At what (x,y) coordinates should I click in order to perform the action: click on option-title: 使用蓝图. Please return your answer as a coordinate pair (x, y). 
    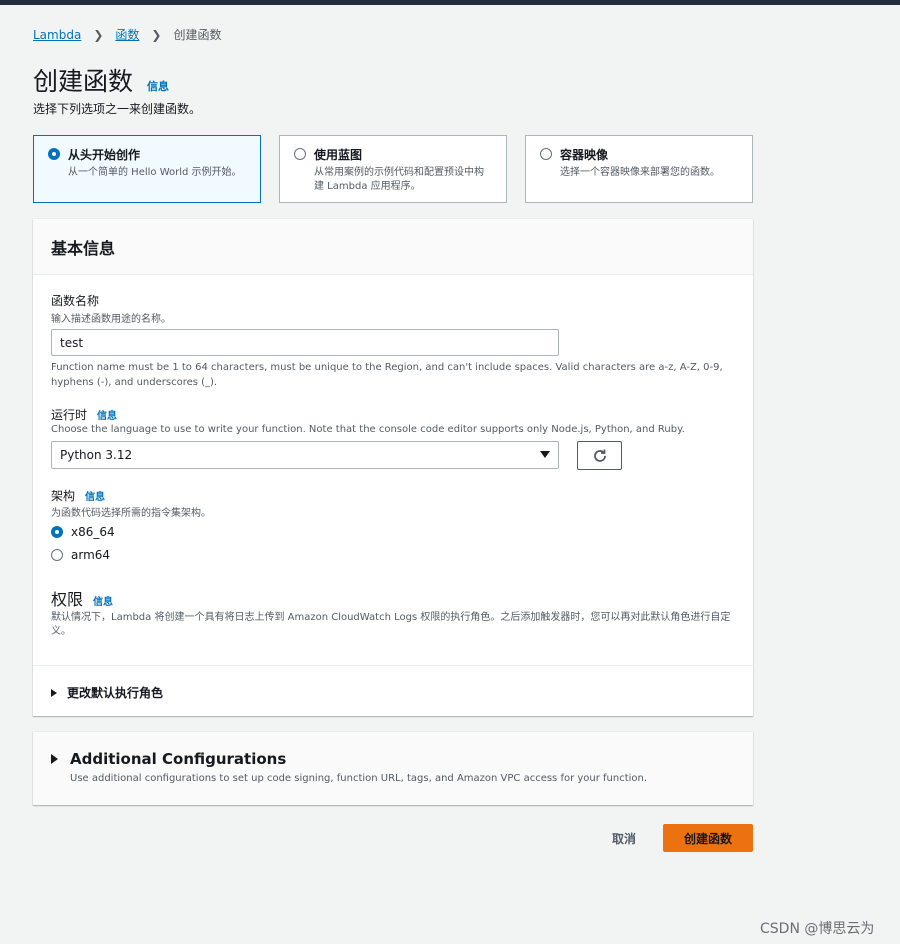
    Looking at the image, I should click on (338, 155).